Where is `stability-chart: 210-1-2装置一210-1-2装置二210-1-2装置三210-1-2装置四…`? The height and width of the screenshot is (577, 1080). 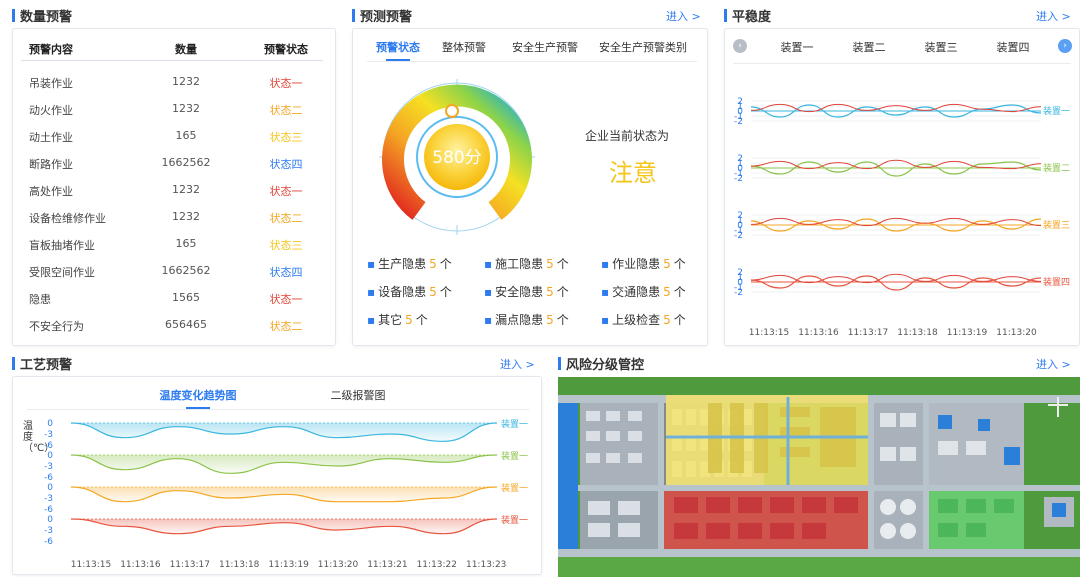
stability-chart: 210-1-2装置一210-1-2装置二210-1-2装置三210-1-2装置四… is located at coordinates (902, 217).